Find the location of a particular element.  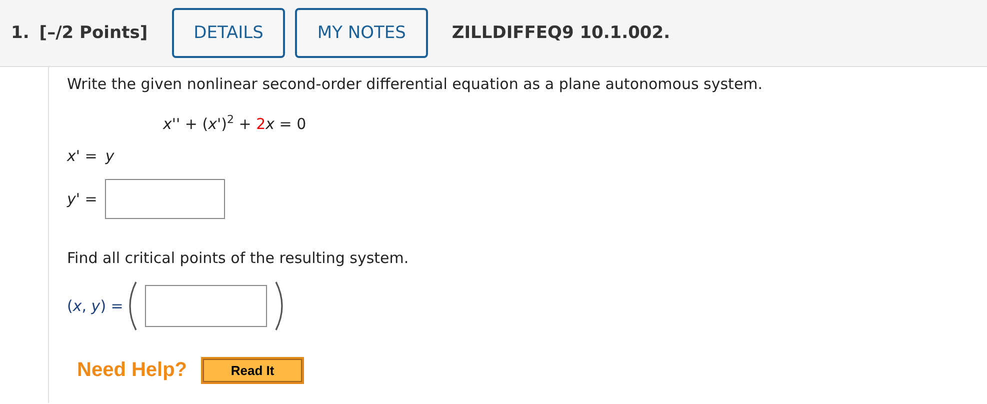

equation-label: y' = is located at coordinates (82, 199).